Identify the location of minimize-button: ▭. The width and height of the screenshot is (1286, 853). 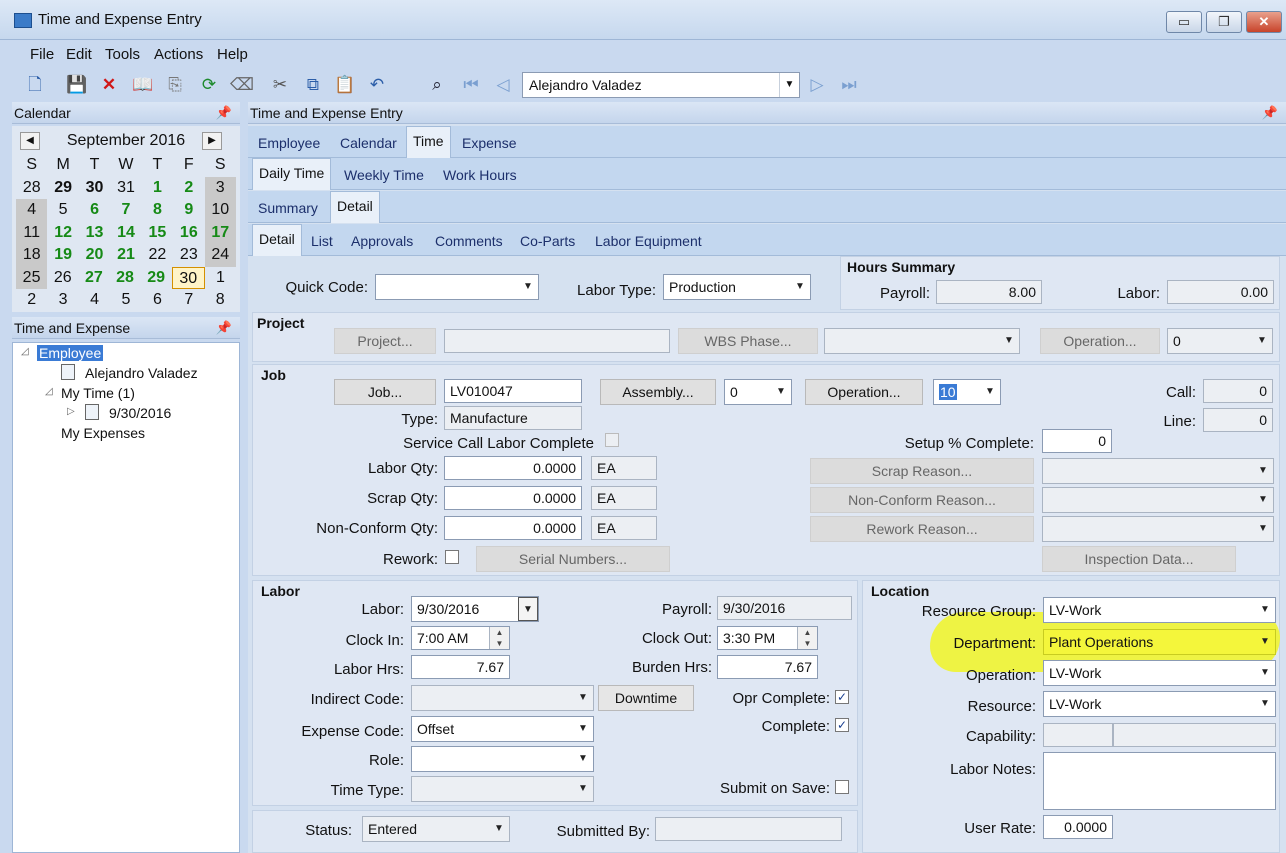
(1184, 22).